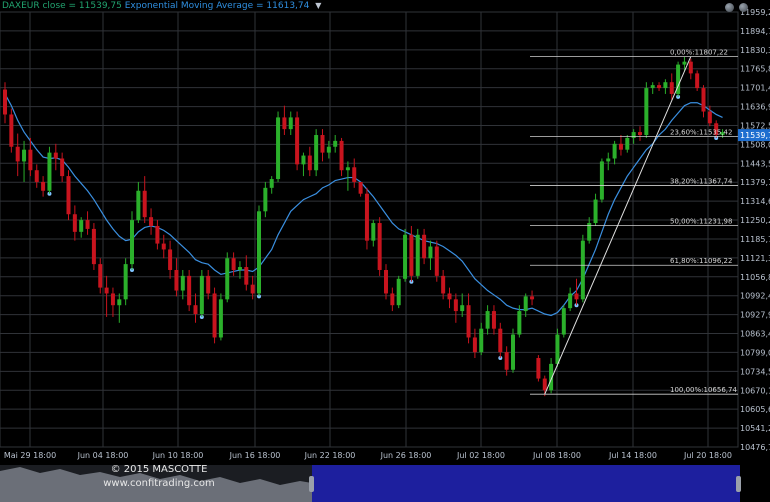 The image size is (770, 502). What do you see at coordinates (217, 6) in the screenshot?
I see `legend-series-ema: Exponential Moving Average = 11613,74` at bounding box center [217, 6].